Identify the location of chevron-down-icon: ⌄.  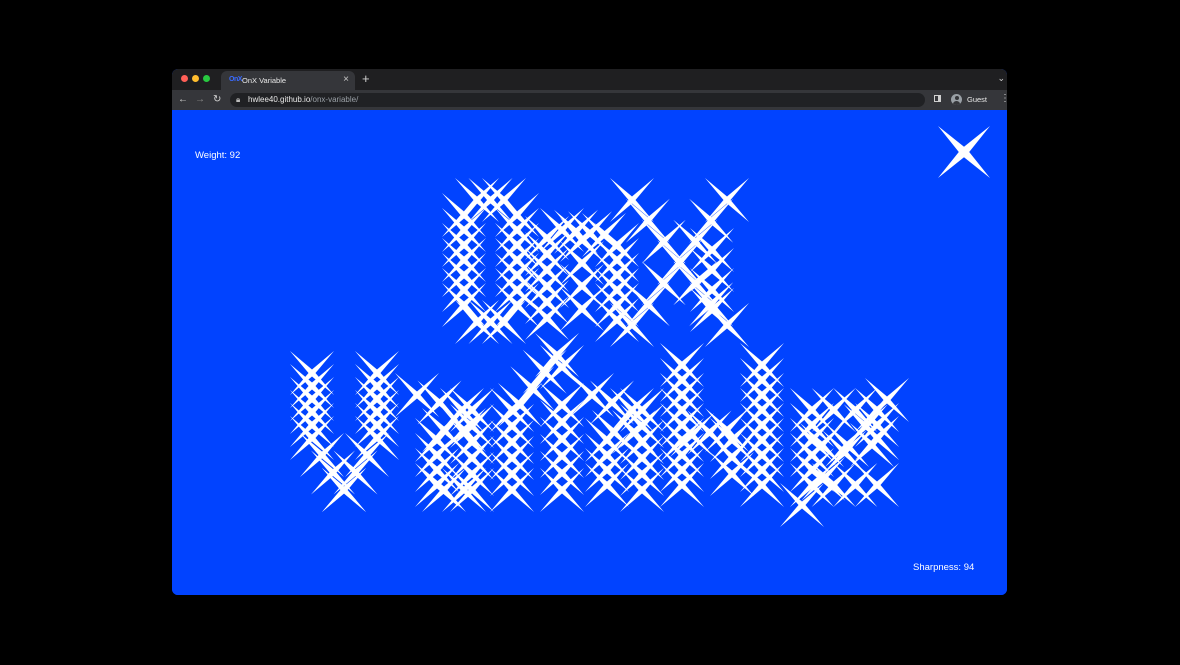
(1001, 78).